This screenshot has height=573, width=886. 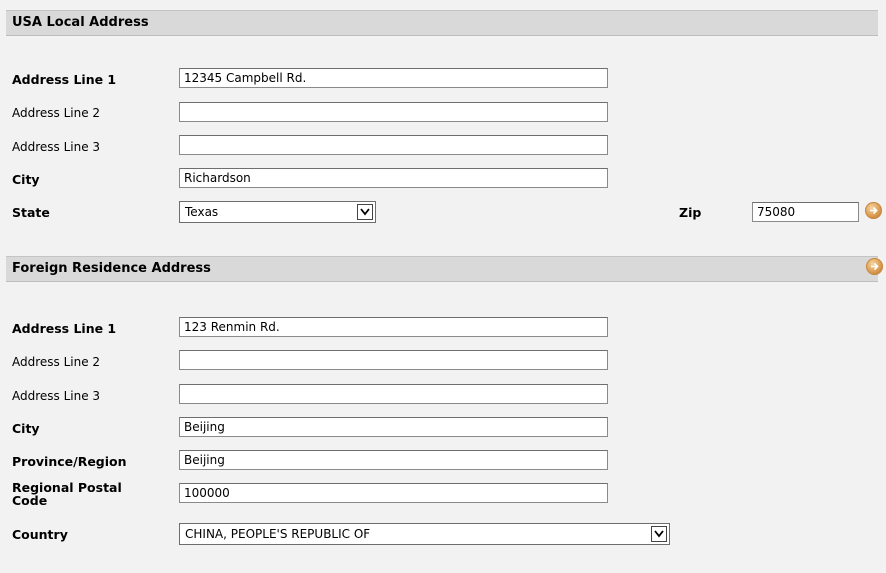 I want to click on foreign-address-line3-label: Address Line 3, so click(x=56, y=396).